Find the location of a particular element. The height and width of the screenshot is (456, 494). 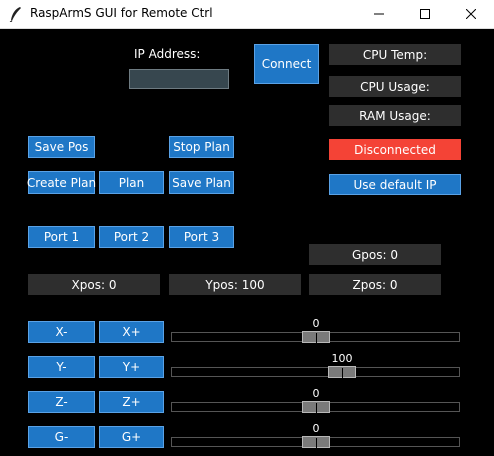

connect-button: Connect is located at coordinates (286, 64).